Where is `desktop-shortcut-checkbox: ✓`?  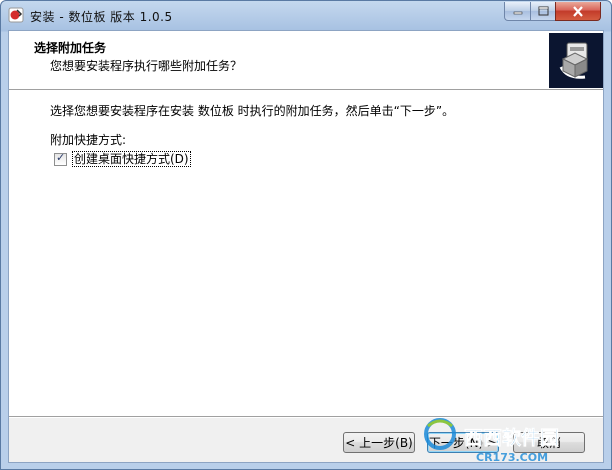 desktop-shortcut-checkbox: ✓ is located at coordinates (60, 158).